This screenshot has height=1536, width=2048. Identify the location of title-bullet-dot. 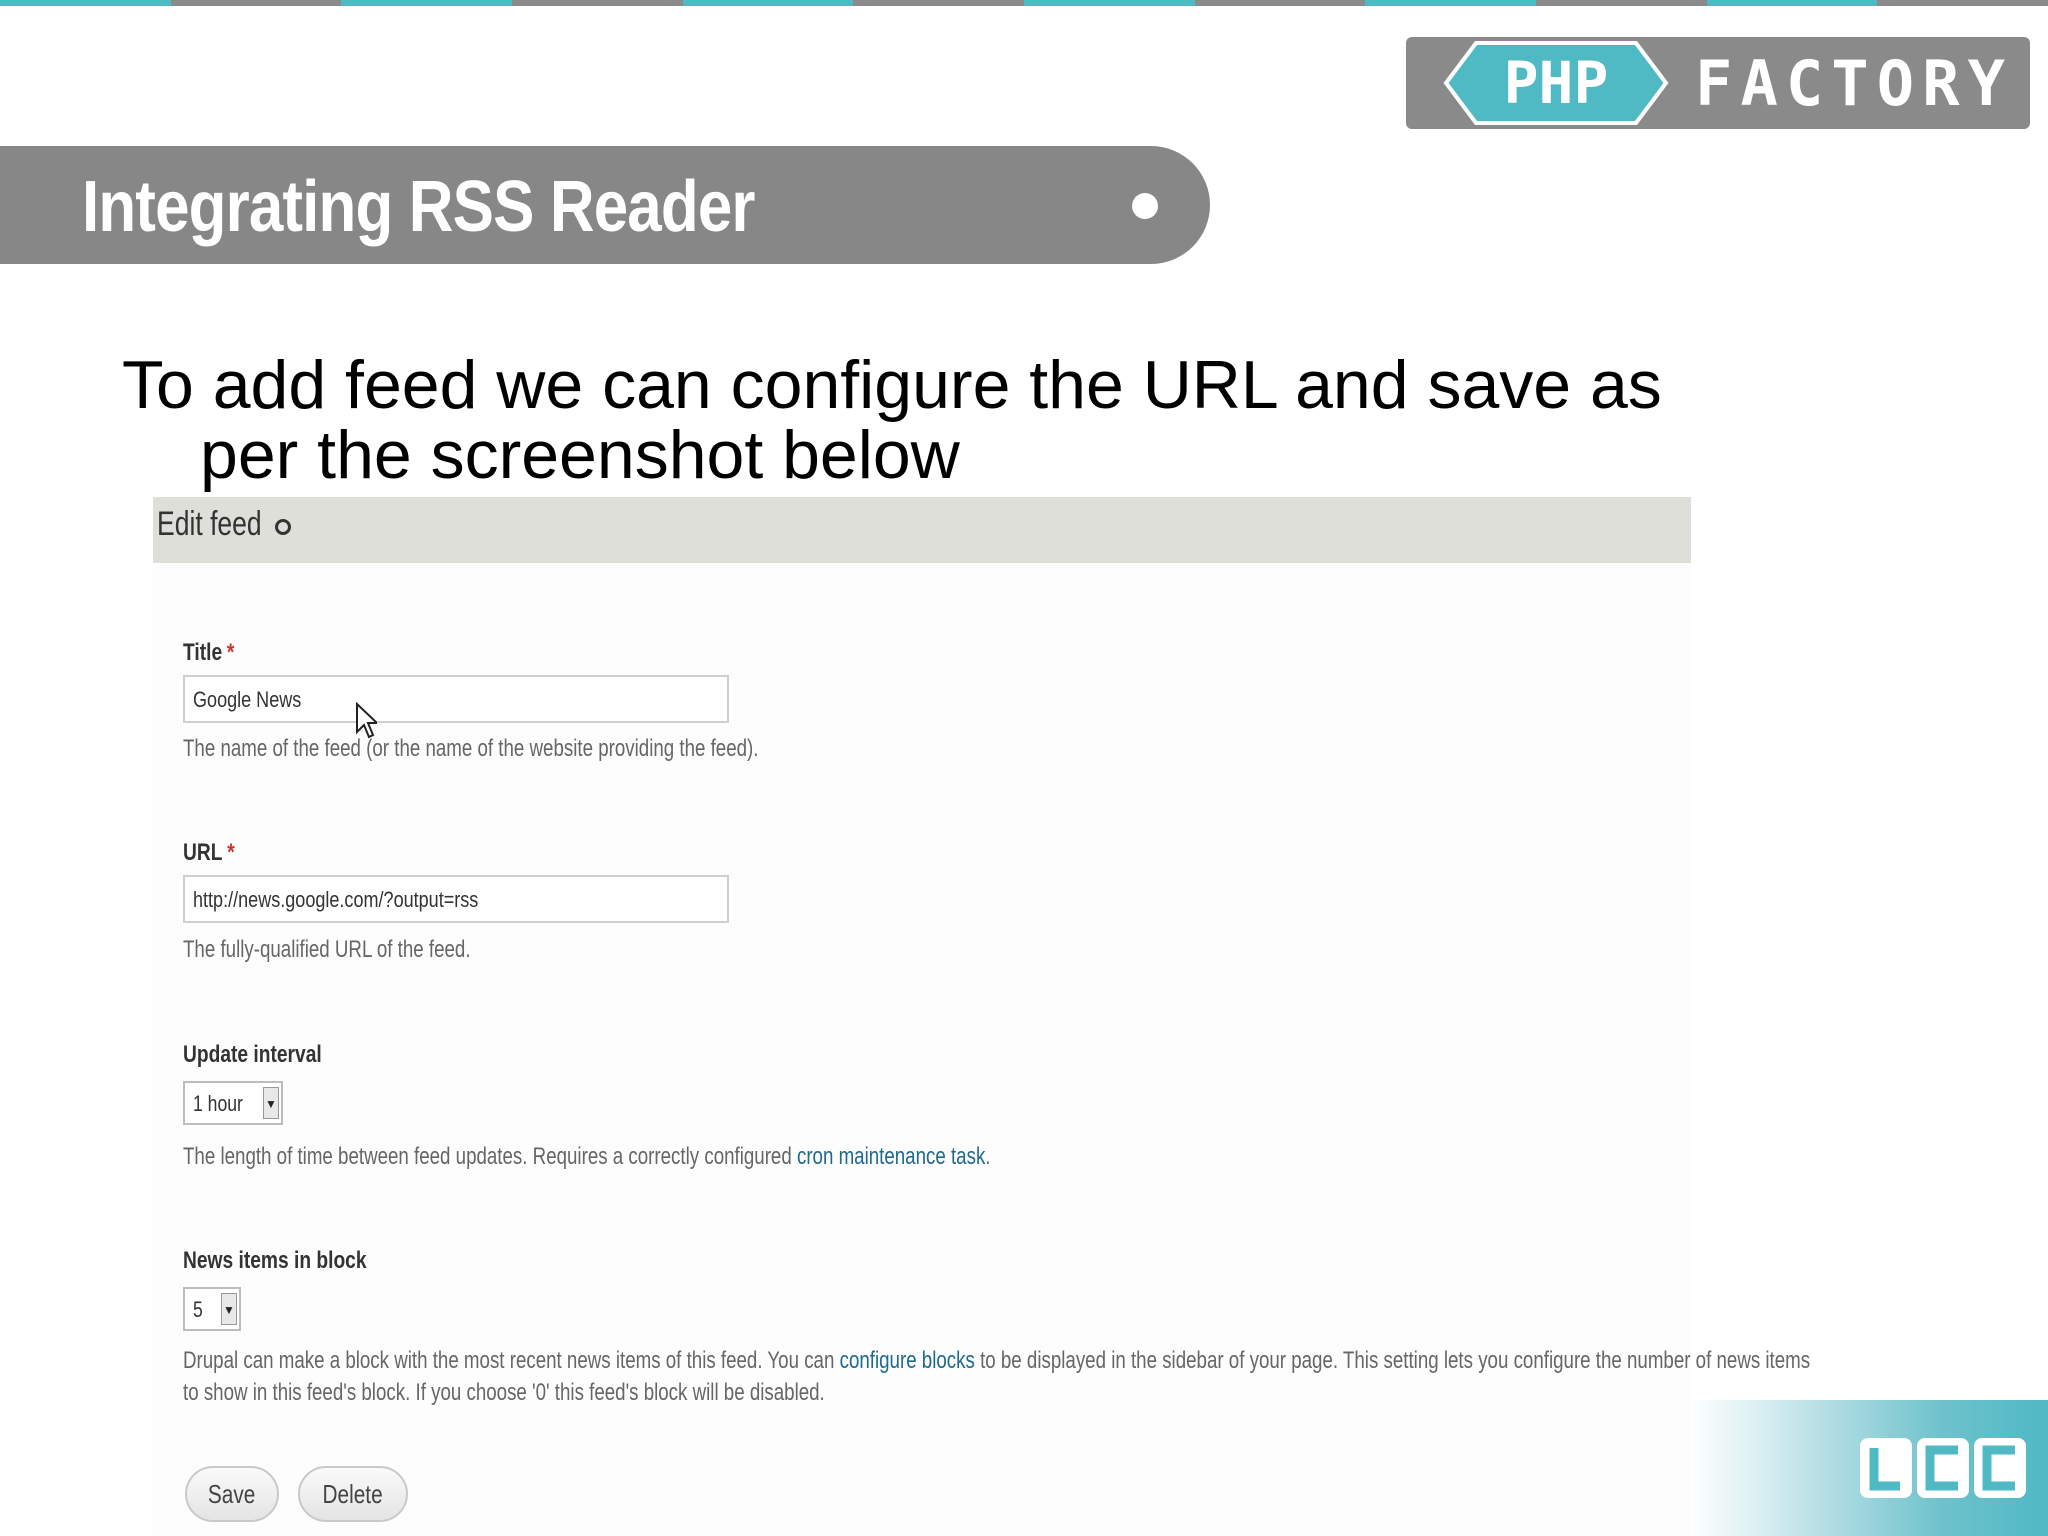
(1145, 206).